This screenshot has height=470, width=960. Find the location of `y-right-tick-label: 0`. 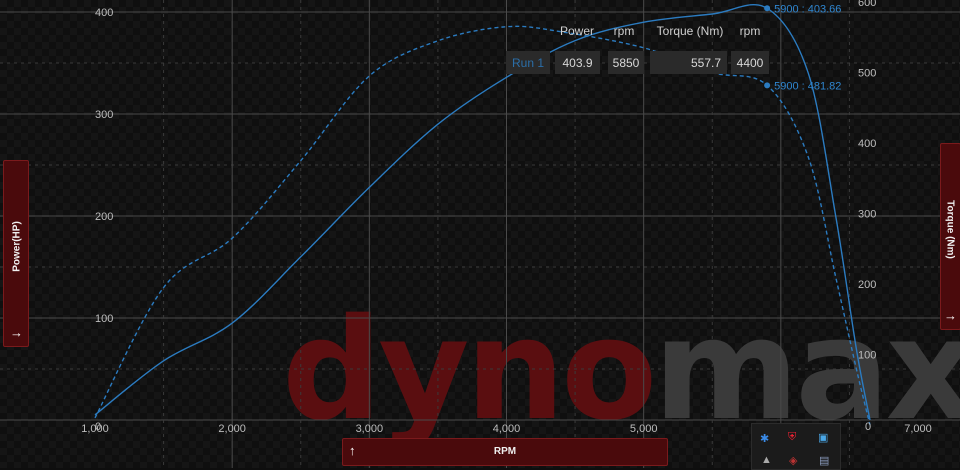

y-right-tick-label: 0 is located at coordinates (868, 427).